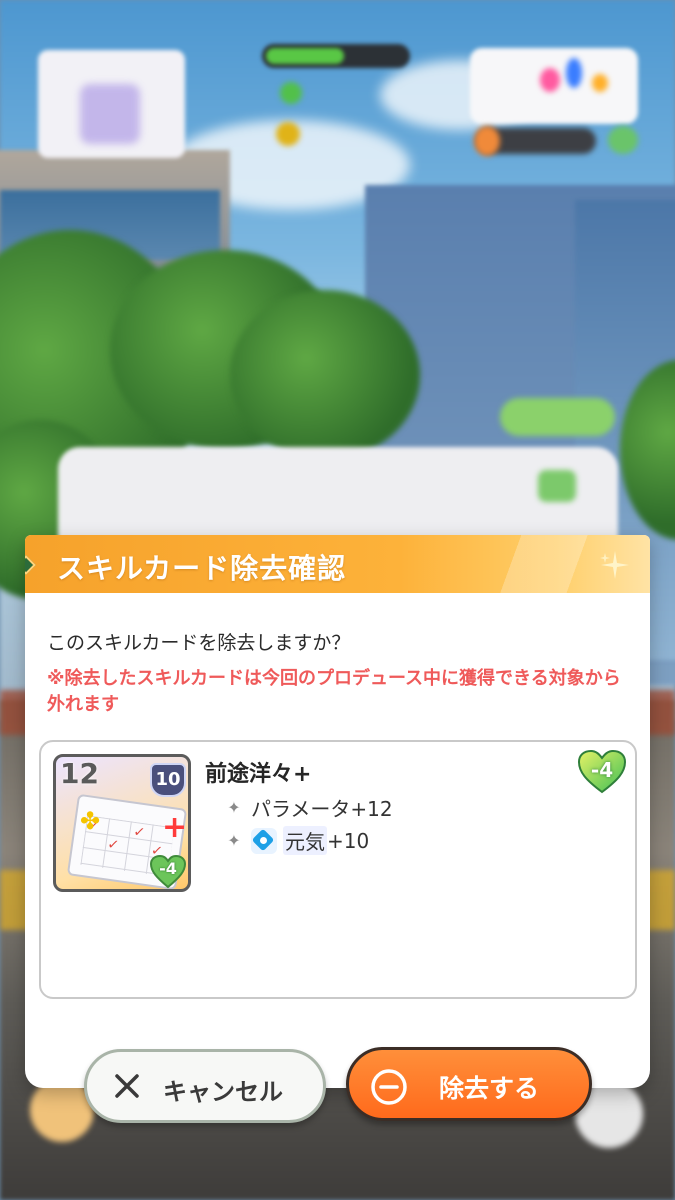  Describe the element at coordinates (202, 568) in the screenshot. I see `dialog-title: スキルカード除去確認` at that location.